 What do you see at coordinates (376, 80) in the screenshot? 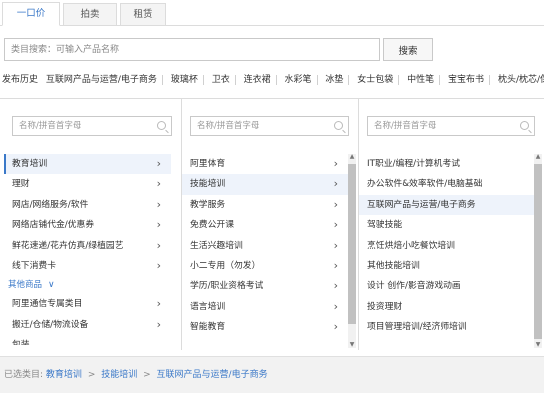
I see `recent-item: 女士包袋` at bounding box center [376, 80].